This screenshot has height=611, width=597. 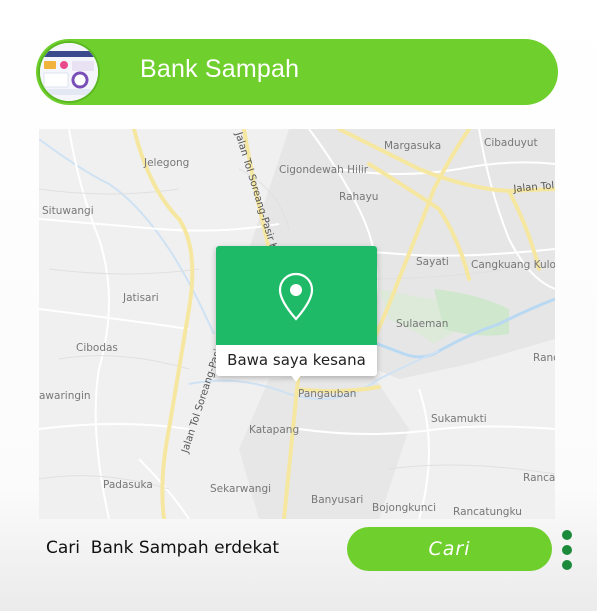 I want to click on place-label: awaringin, so click(x=65, y=396).